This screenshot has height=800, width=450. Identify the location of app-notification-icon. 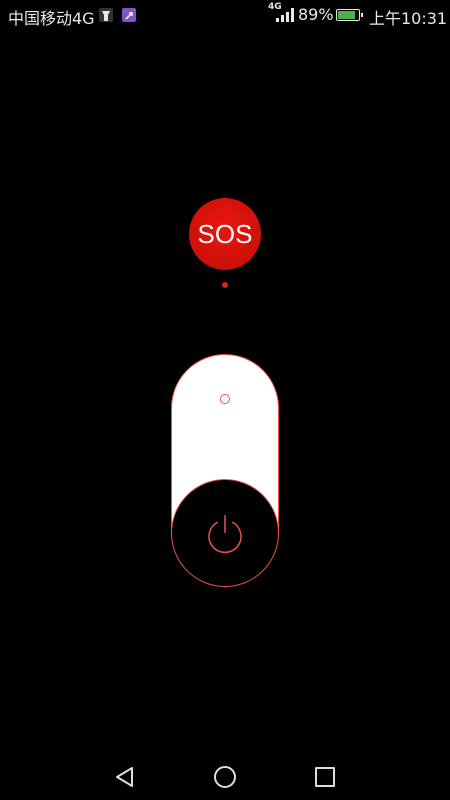
(129, 15).